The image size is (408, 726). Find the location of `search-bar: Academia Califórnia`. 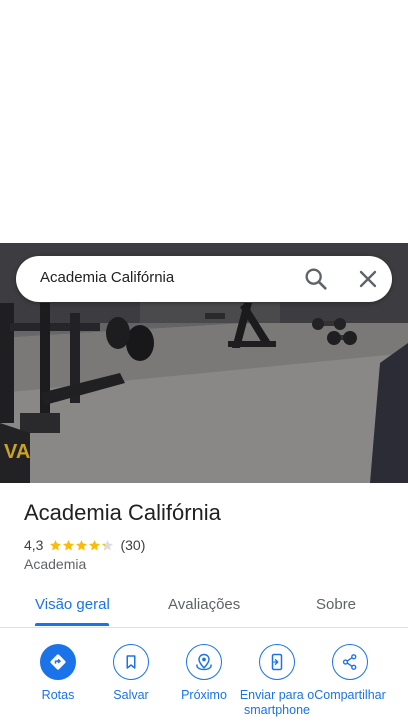

search-bar: Academia Califórnia is located at coordinates (204, 279).